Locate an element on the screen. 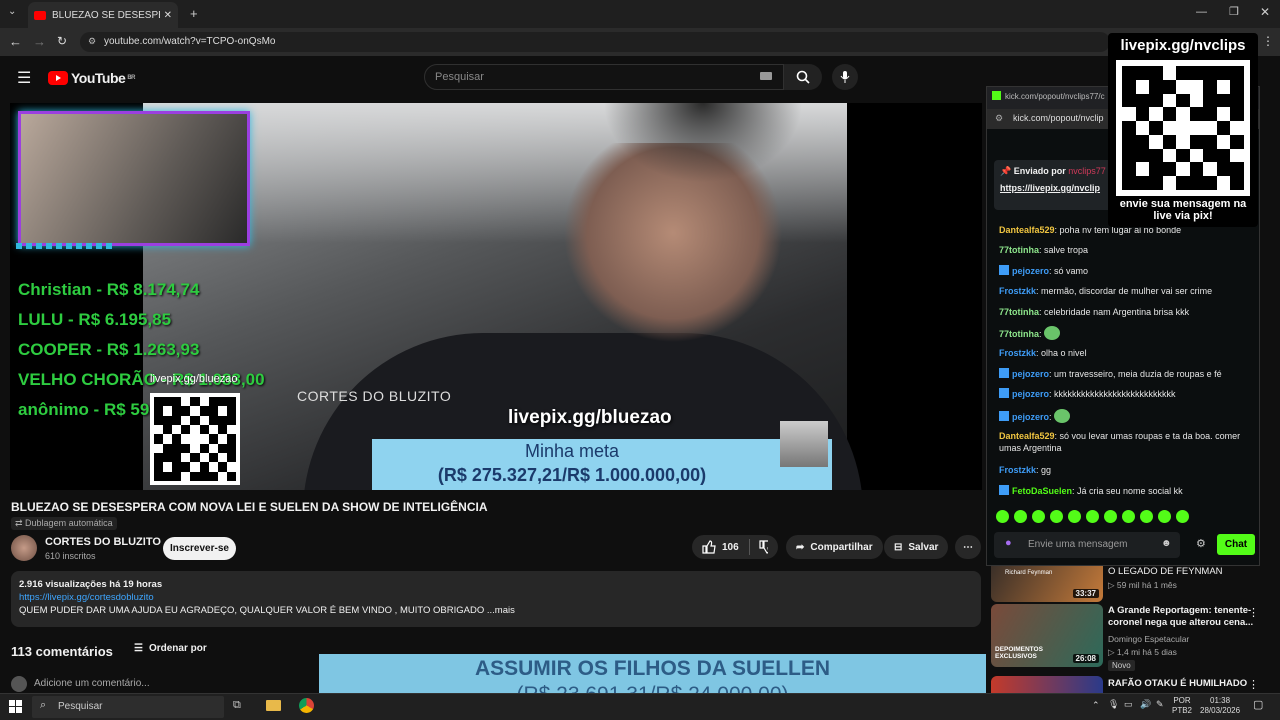 This screenshot has height=720, width=1280. thumbs-down-icon is located at coordinates (763, 547).